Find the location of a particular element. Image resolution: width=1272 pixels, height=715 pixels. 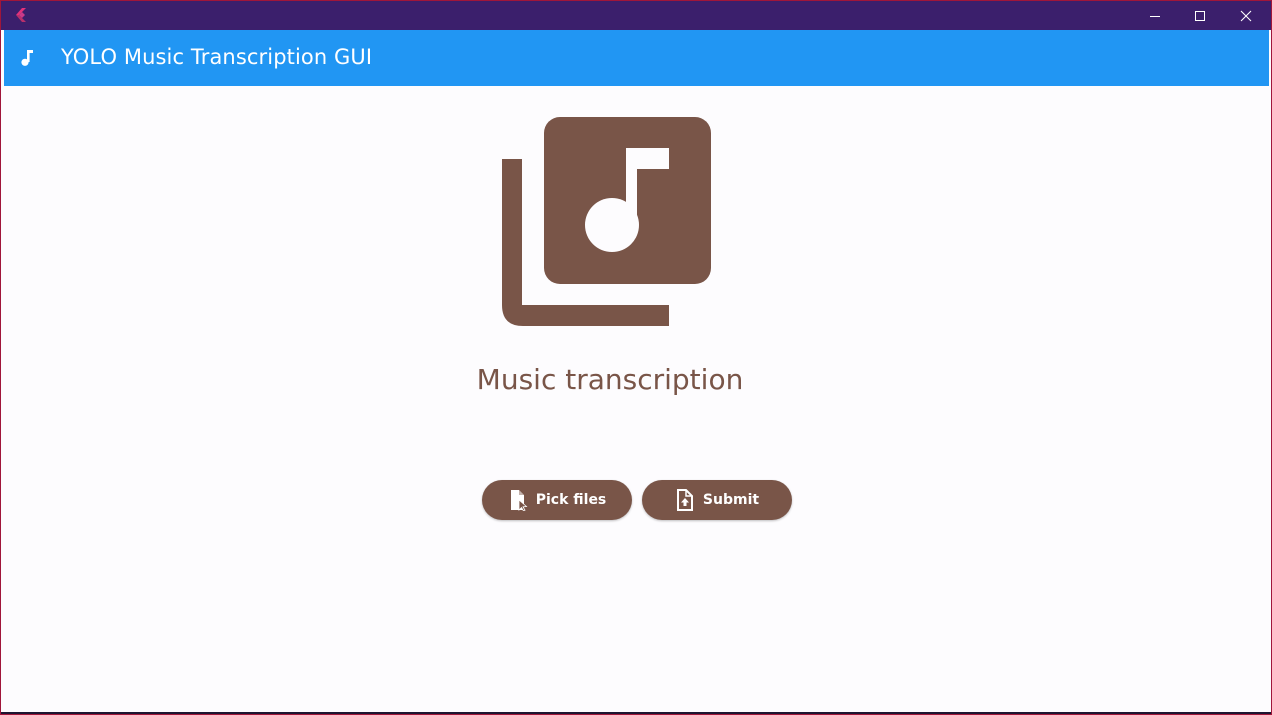

submit-button: Submit is located at coordinates (717, 500).